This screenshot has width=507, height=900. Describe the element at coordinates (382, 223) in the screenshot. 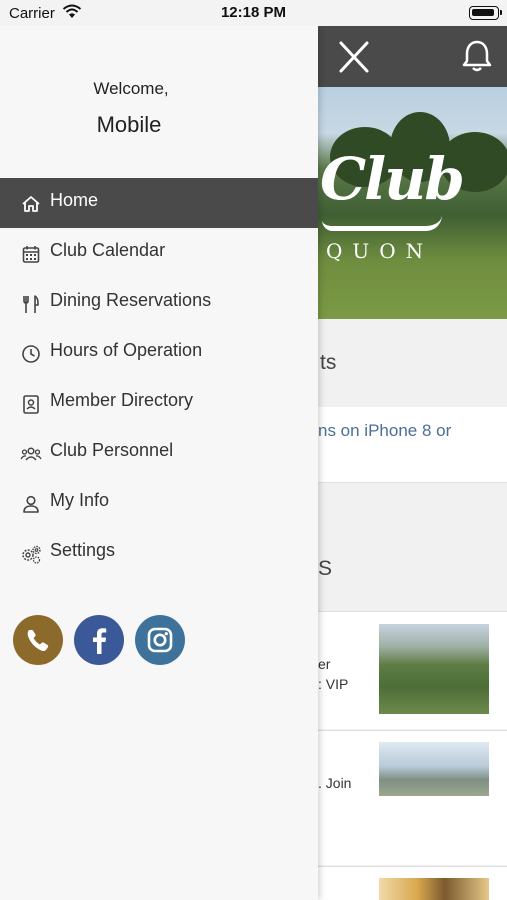

I see `hero-logo-swoosh` at that location.